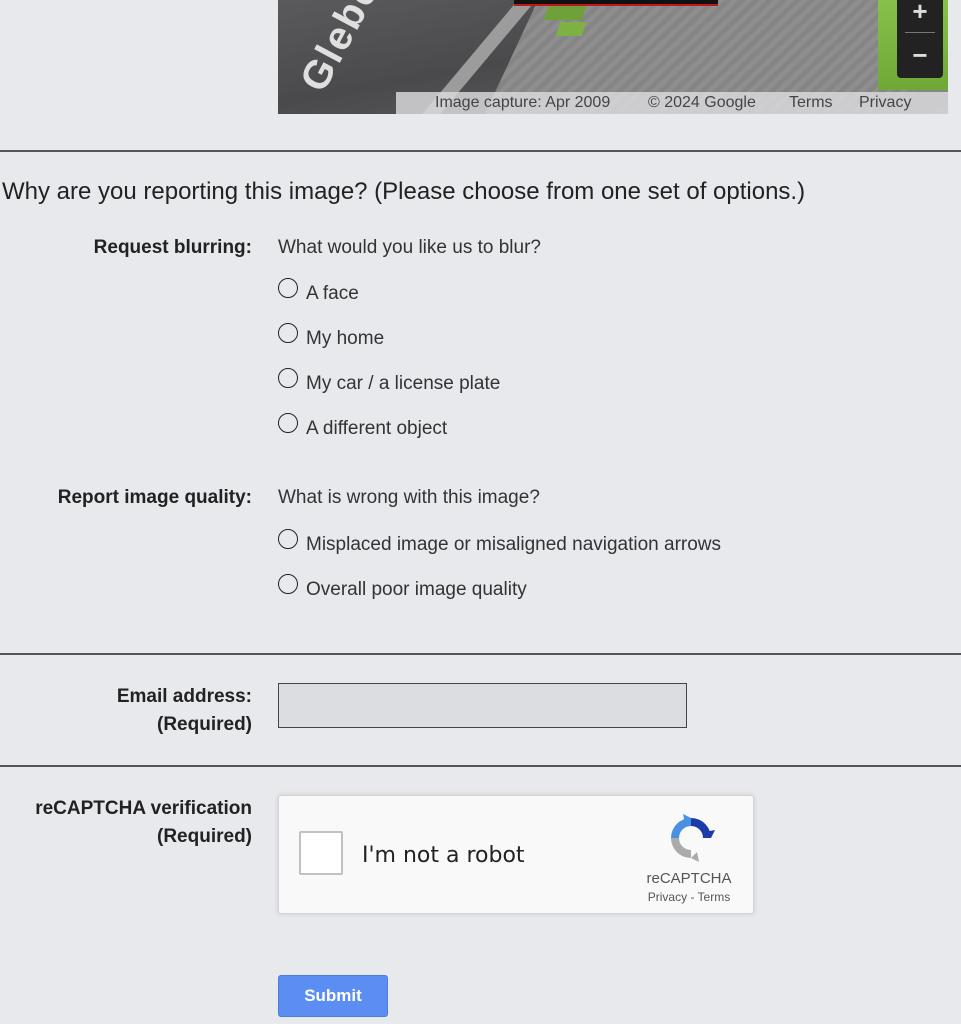  I want to click on recaptcha-links: Privacy - Terms, so click(689, 897).